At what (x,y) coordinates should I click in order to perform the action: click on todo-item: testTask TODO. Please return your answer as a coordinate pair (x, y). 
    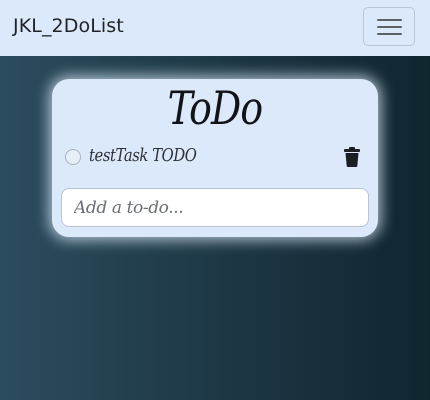
    Looking at the image, I should click on (215, 158).